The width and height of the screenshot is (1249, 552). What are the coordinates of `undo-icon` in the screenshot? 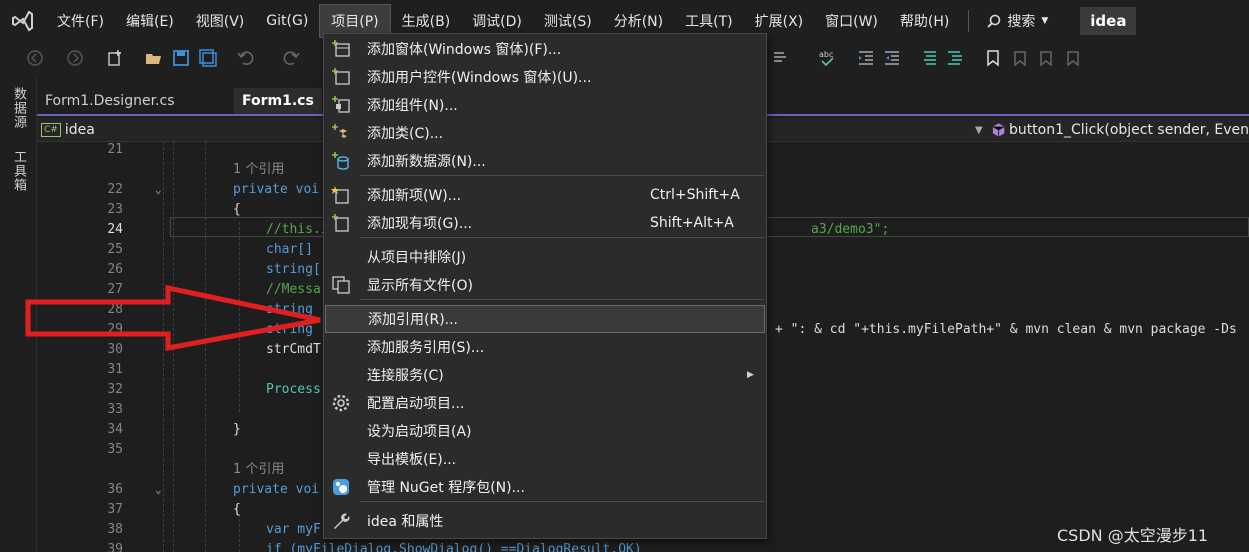 It's located at (246, 58).